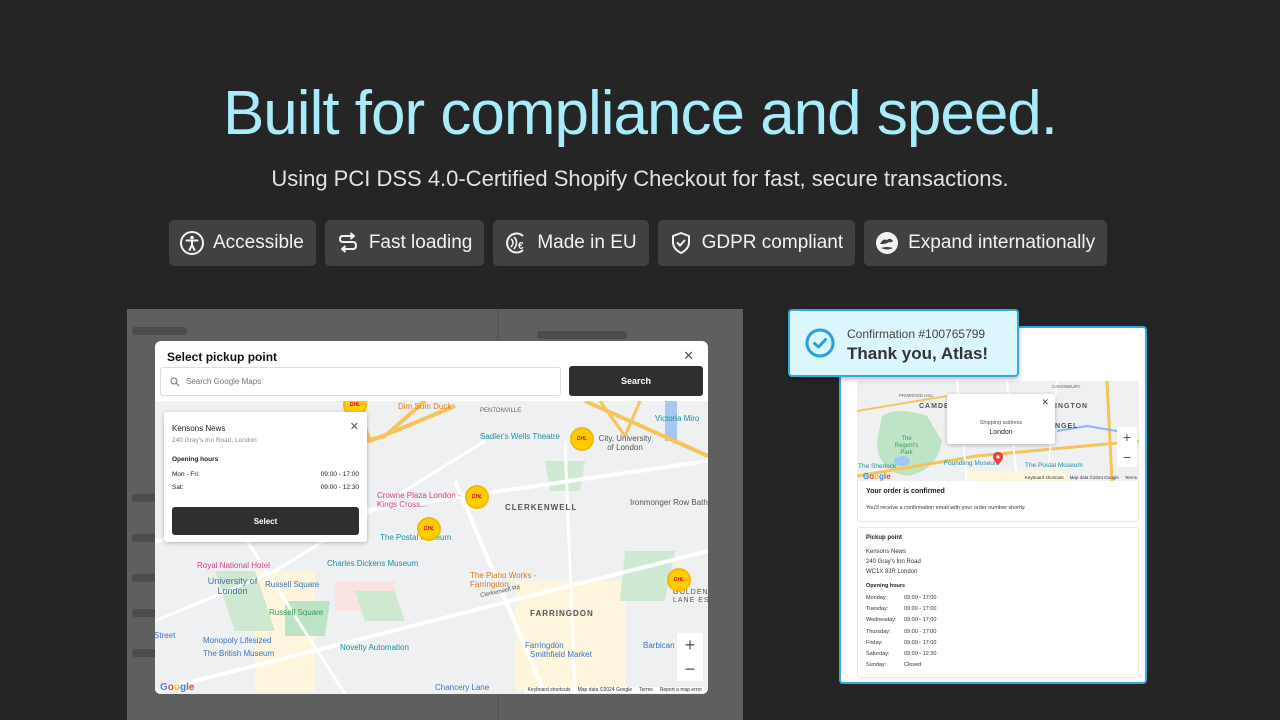  I want to click on map-label: CLERKENWELL, so click(541, 507).